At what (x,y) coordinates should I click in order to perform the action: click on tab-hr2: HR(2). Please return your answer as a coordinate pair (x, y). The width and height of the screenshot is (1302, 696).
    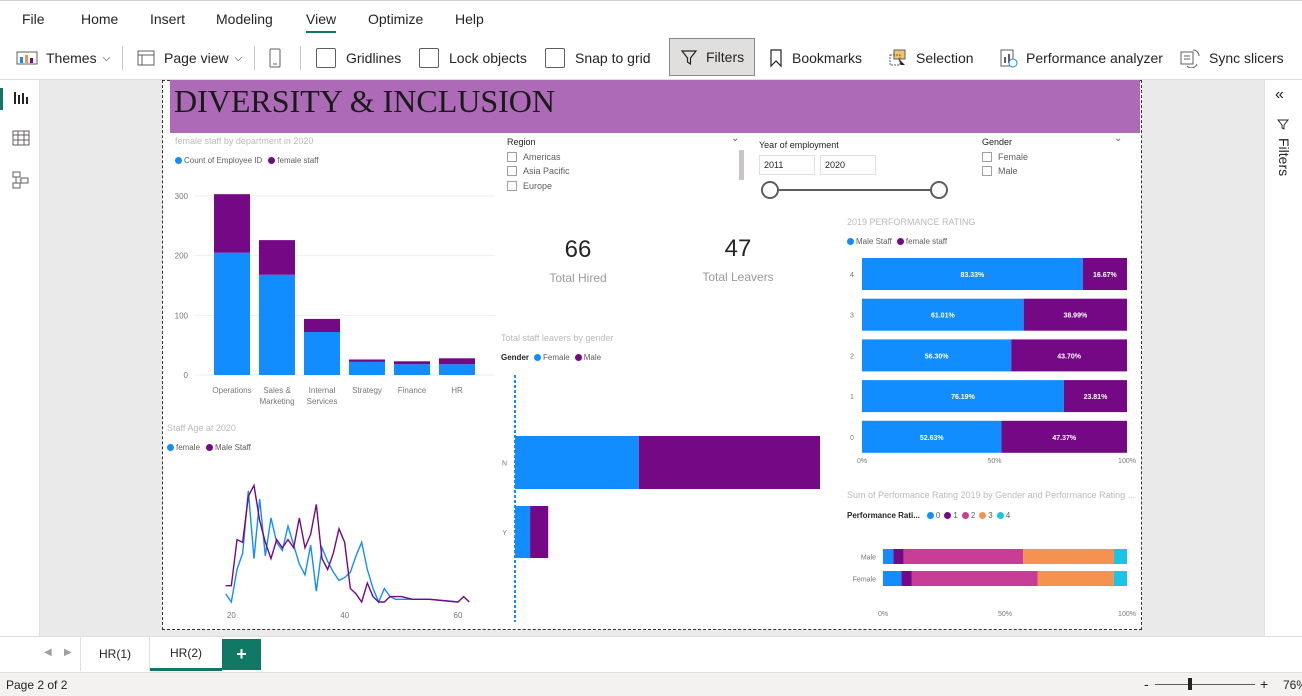
    Looking at the image, I should click on (186, 654).